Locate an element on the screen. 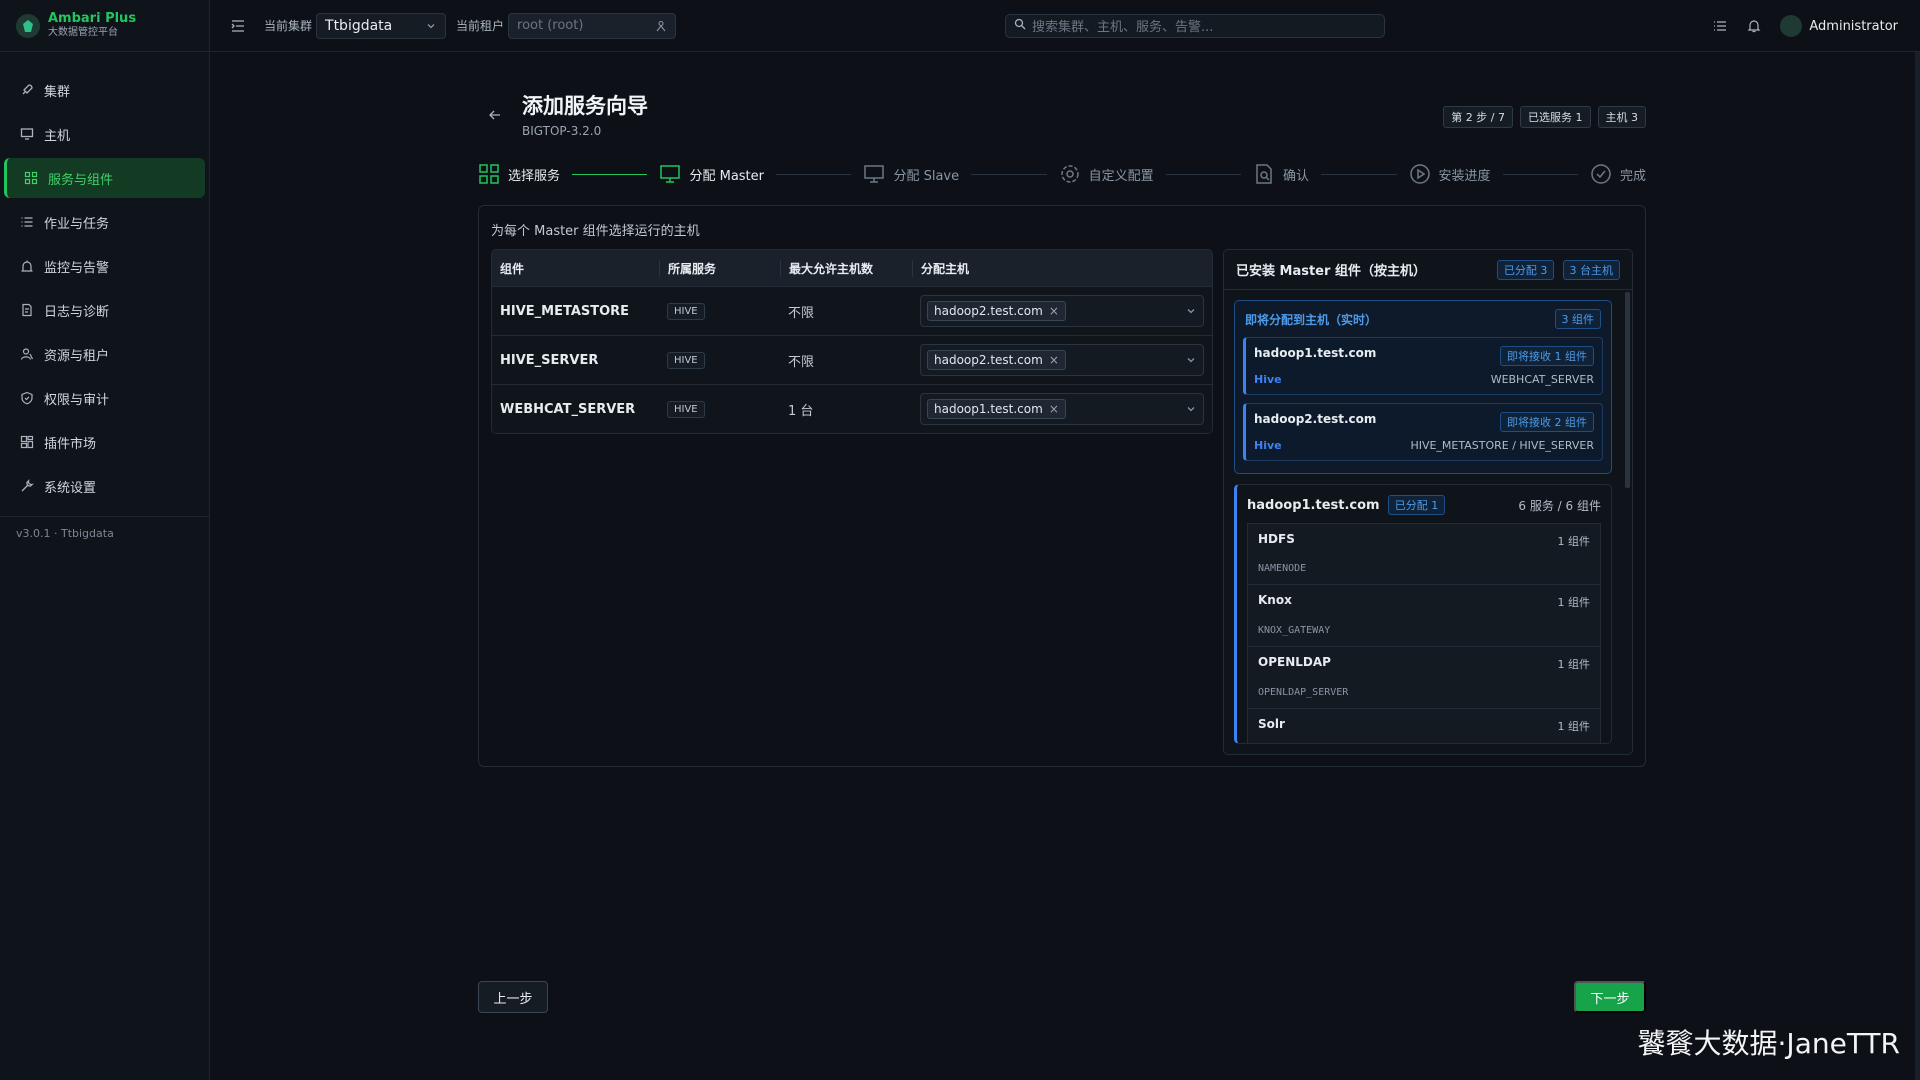 This screenshot has width=1920, height=1080. next-button: 下一步 is located at coordinates (1610, 997).